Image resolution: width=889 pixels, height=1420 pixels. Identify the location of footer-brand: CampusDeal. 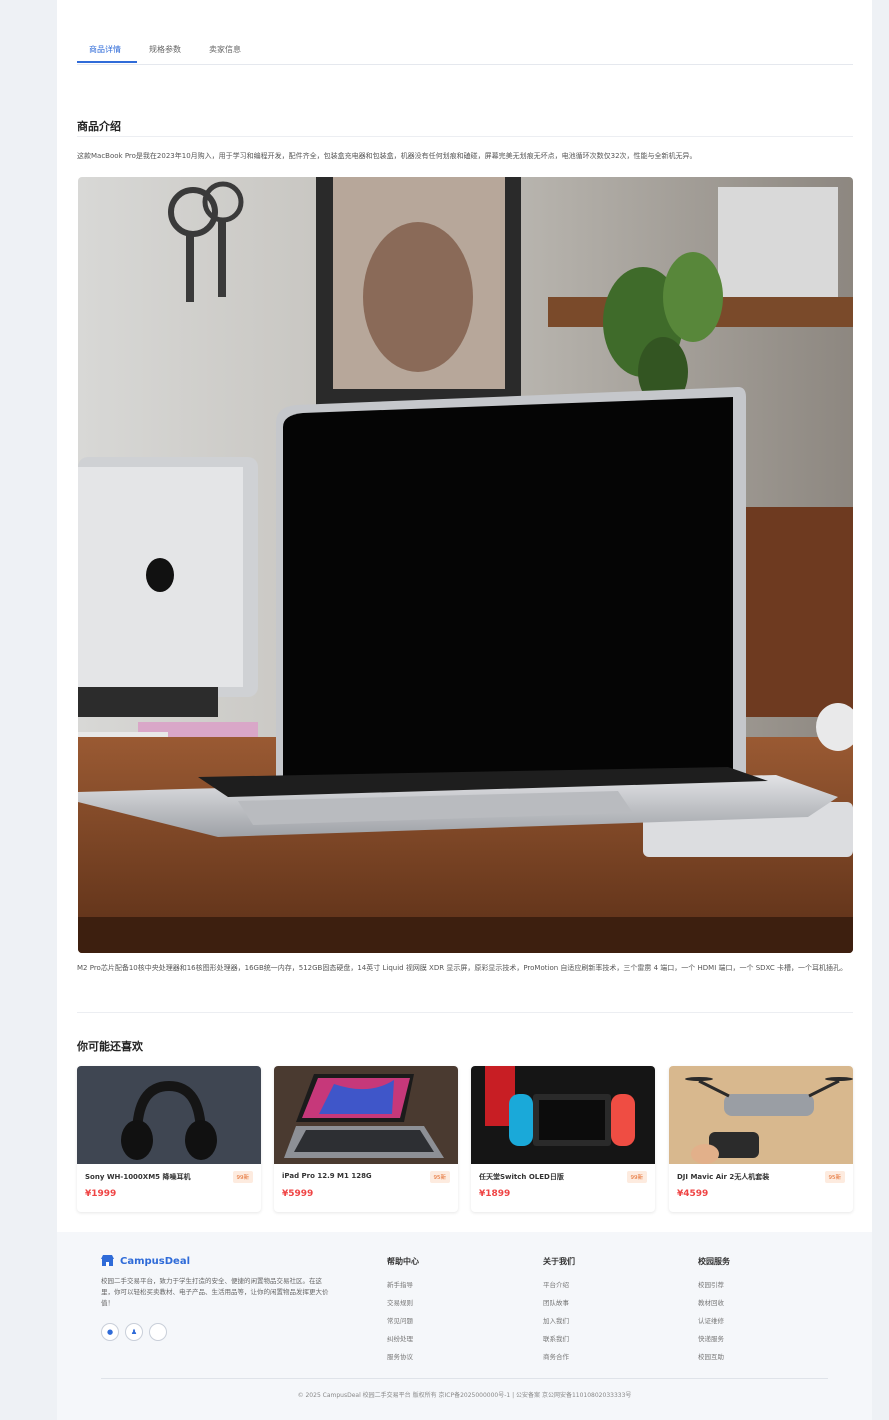
(145, 1261).